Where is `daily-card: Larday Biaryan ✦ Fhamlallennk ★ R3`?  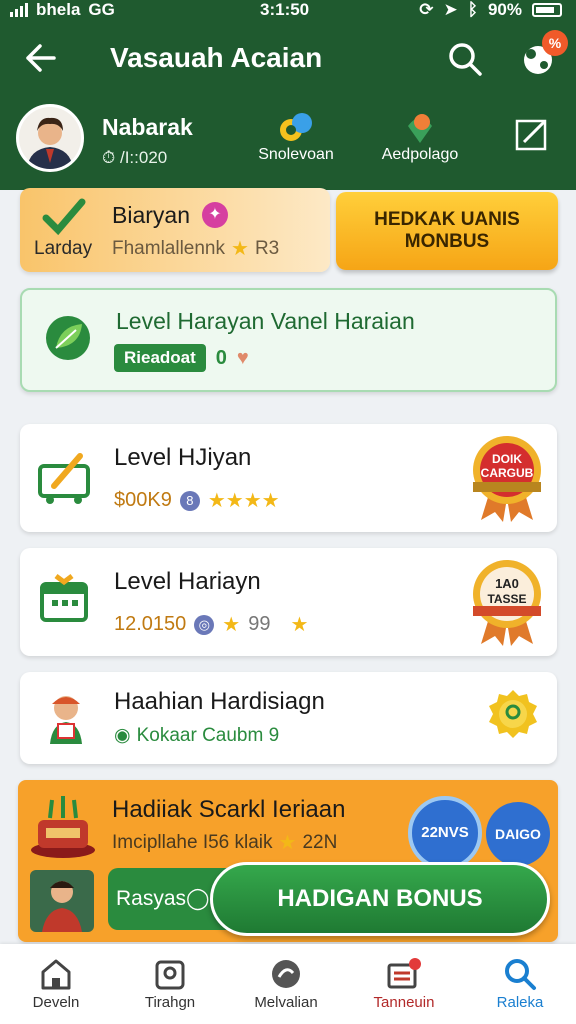
daily-card: Larday Biaryan ✦ Fhamlallennk ★ R3 is located at coordinates (175, 230).